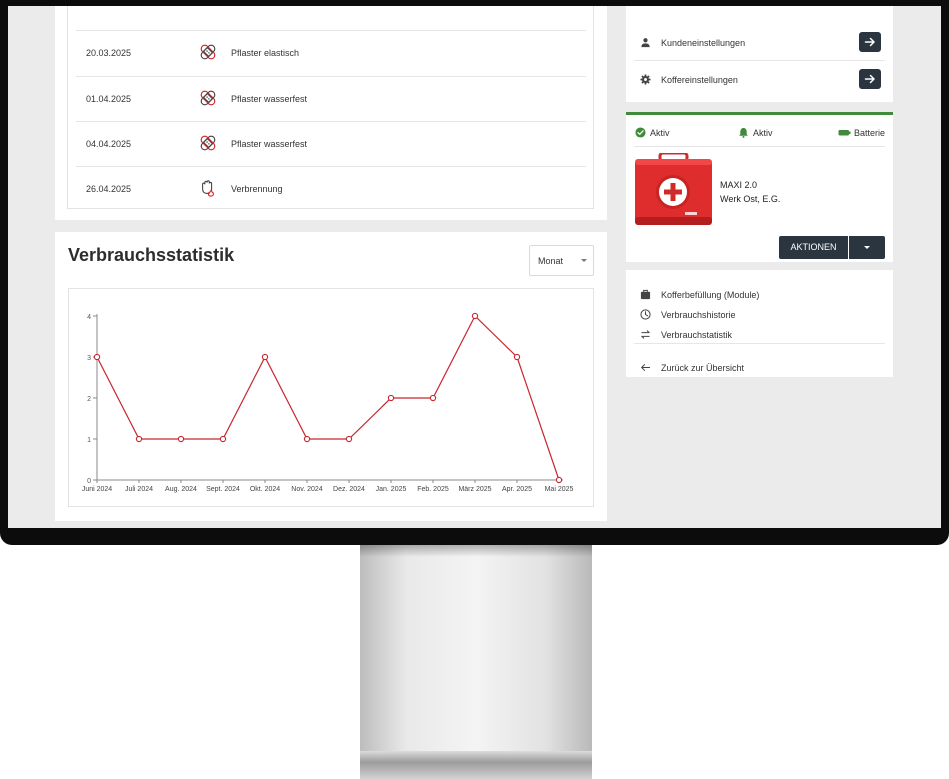 The width and height of the screenshot is (949, 779). Describe the element at coordinates (645, 314) in the screenshot. I see `clock-icon` at that location.